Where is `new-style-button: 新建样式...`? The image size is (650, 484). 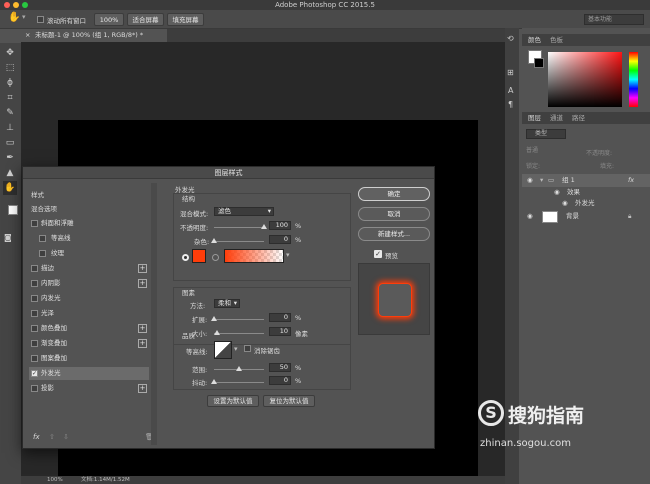
new-style-button: 新建样式... is located at coordinates (394, 234).